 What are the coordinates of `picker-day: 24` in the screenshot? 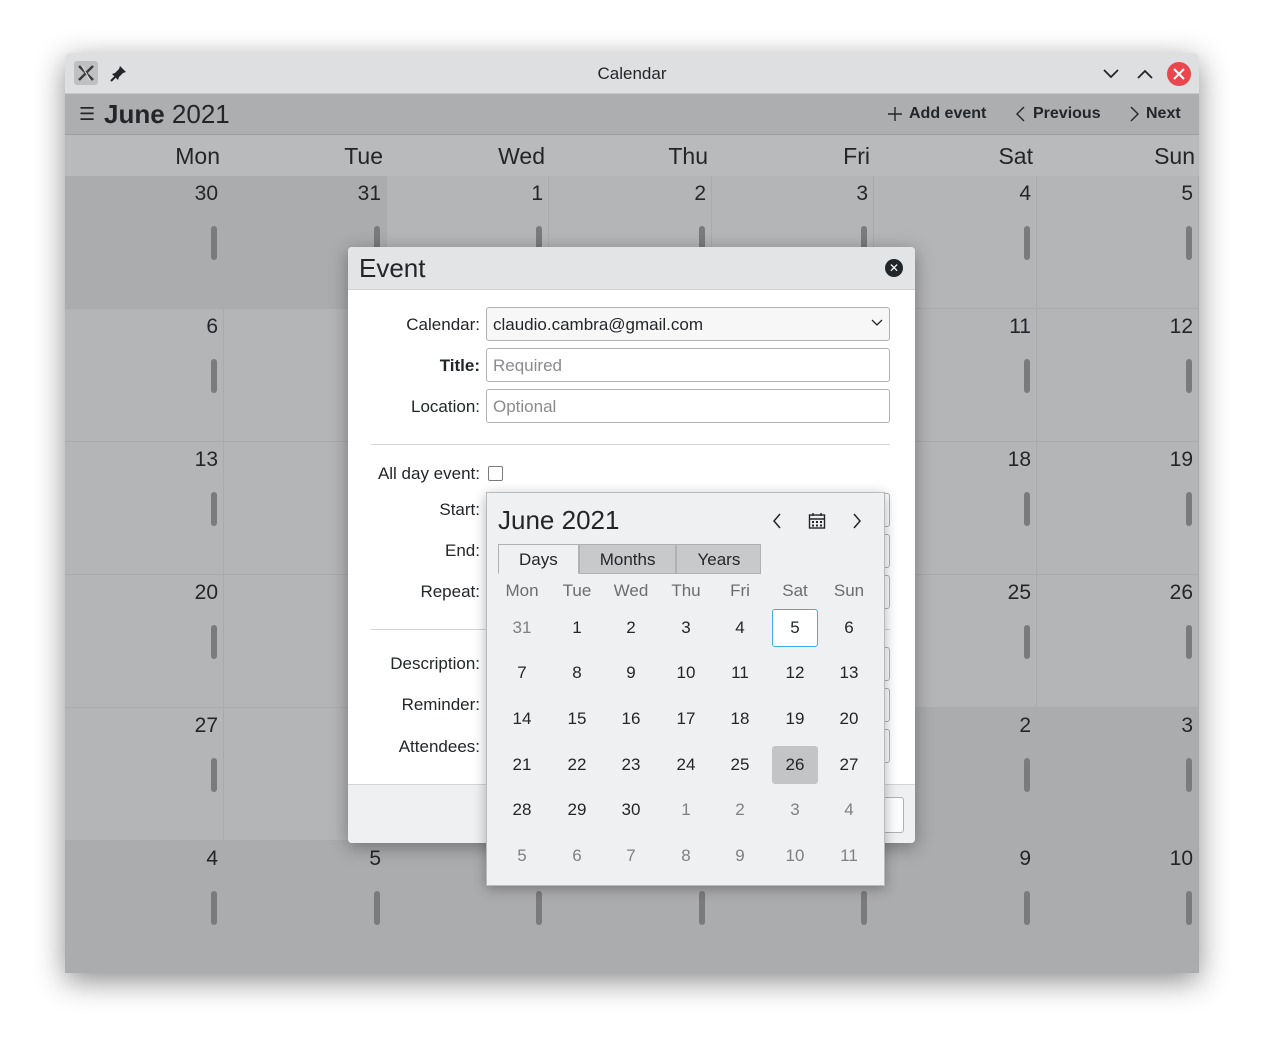 It's located at (686, 765).